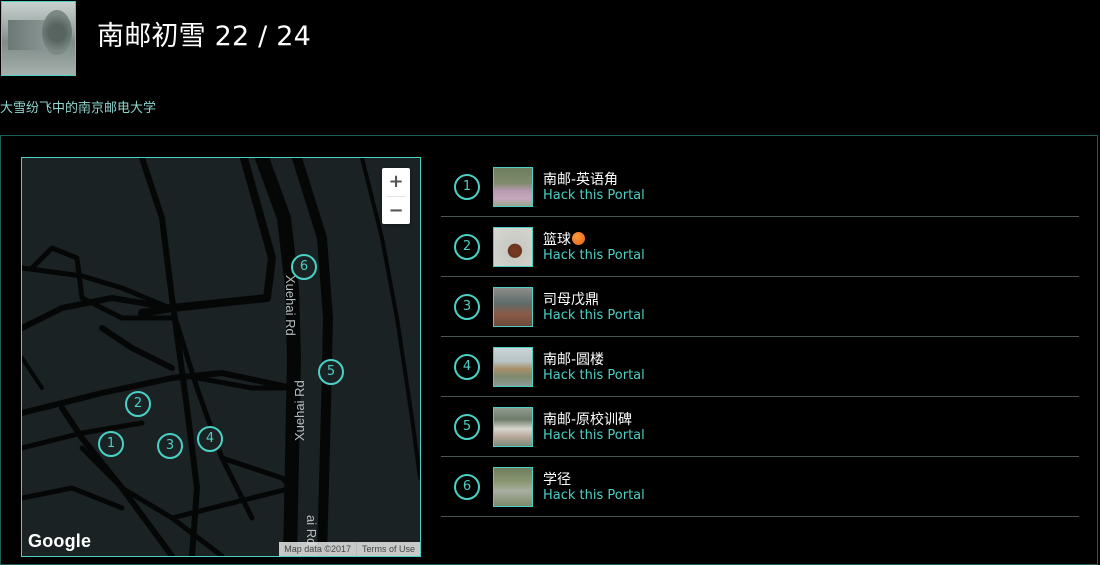 This screenshot has width=1100, height=565. Describe the element at coordinates (760, 427) in the screenshot. I see `portal-item: 5 南邮-原校训碑 Hack this Portal` at that location.